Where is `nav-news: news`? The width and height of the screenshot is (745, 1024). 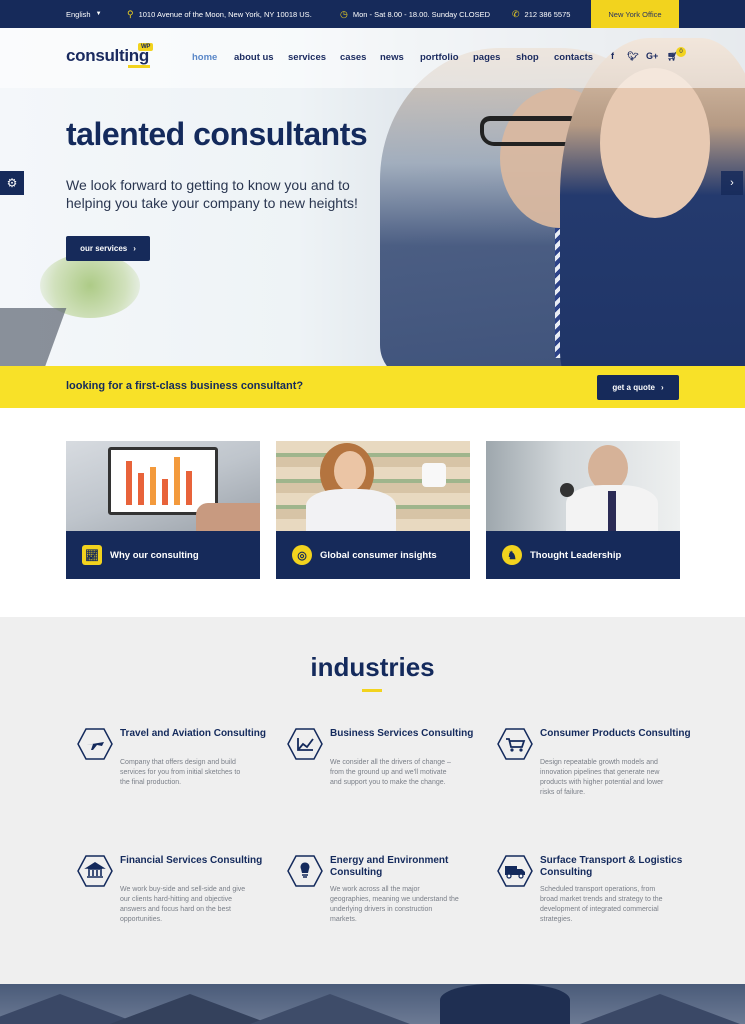
nav-news: news is located at coordinates (392, 57).